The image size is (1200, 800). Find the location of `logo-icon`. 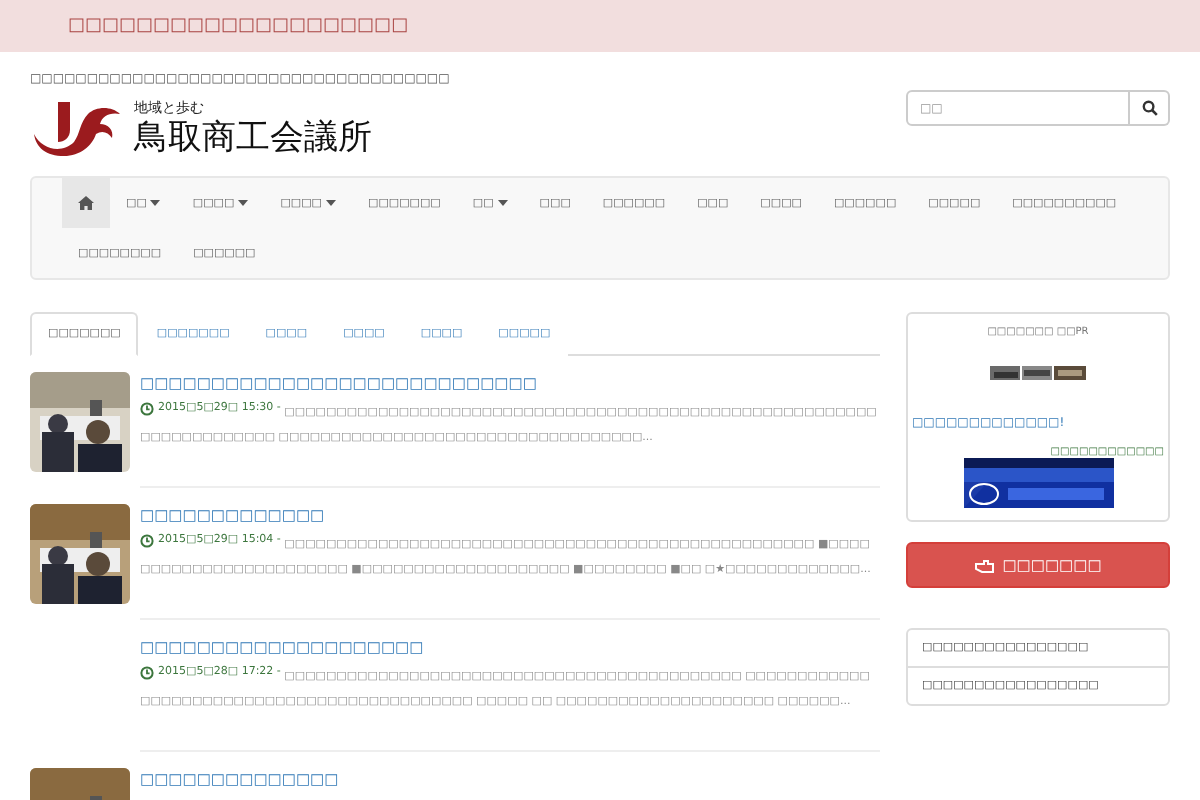

logo-icon is located at coordinates (76, 128).